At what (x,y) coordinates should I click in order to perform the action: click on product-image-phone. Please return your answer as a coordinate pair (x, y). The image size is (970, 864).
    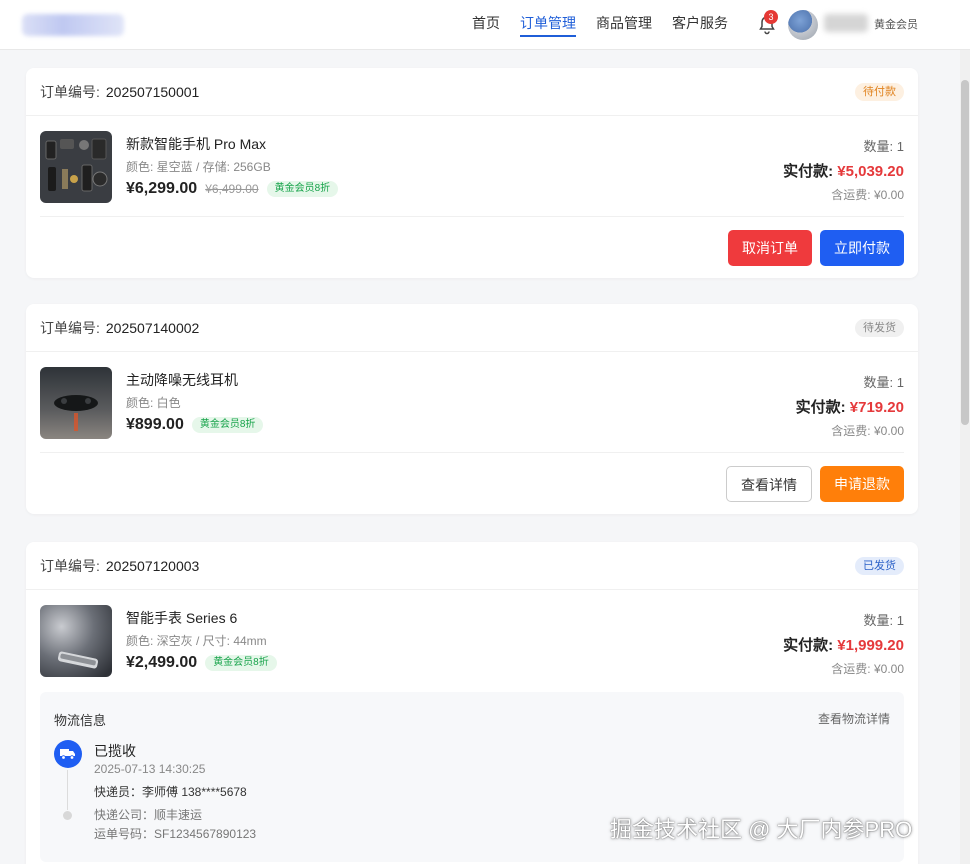
    Looking at the image, I should click on (76, 167).